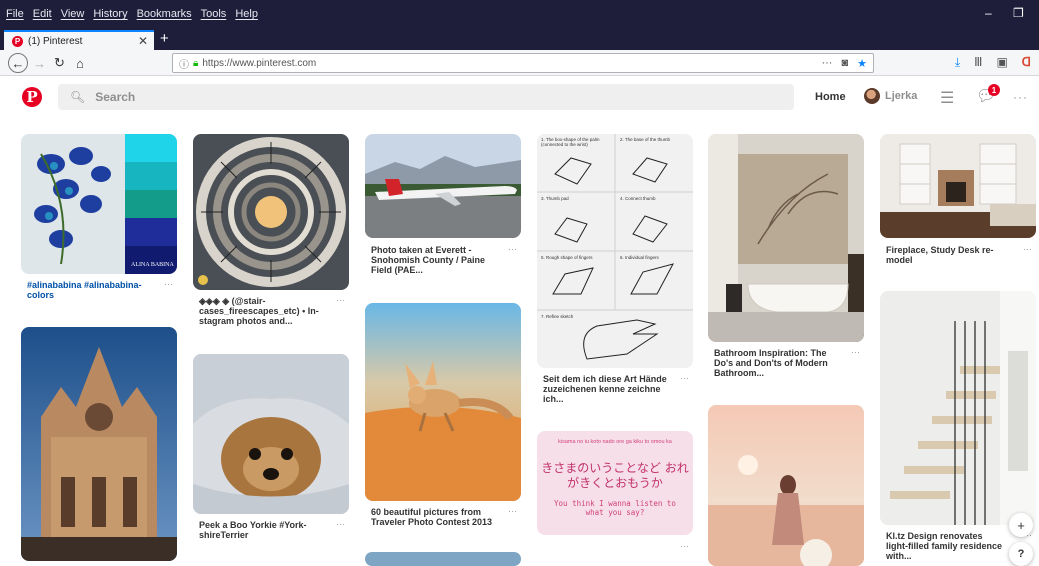 This screenshot has width=1039, height=566. I want to click on pinterest-favicon-icon: P, so click(17, 41).